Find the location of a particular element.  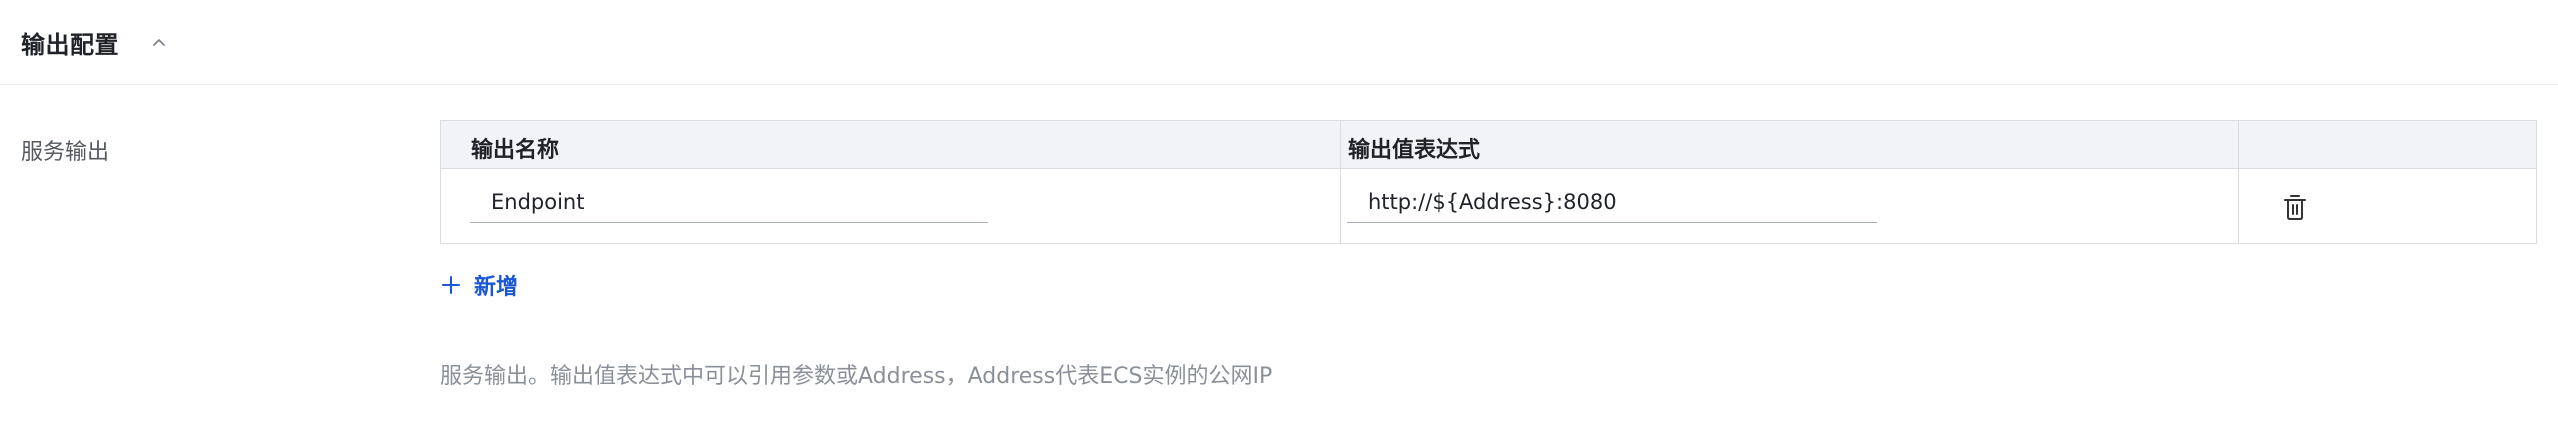

cell-actions is located at coordinates (2387, 206).